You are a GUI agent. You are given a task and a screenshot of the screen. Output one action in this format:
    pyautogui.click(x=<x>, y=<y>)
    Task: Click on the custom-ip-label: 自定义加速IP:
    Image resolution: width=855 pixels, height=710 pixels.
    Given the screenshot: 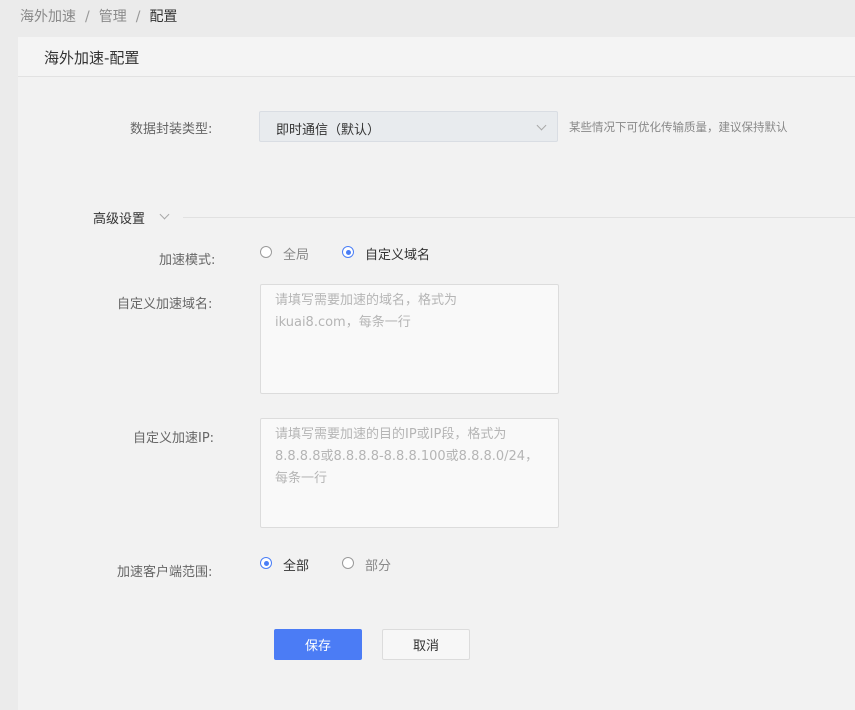 What is the action you would take?
    pyautogui.click(x=174, y=438)
    